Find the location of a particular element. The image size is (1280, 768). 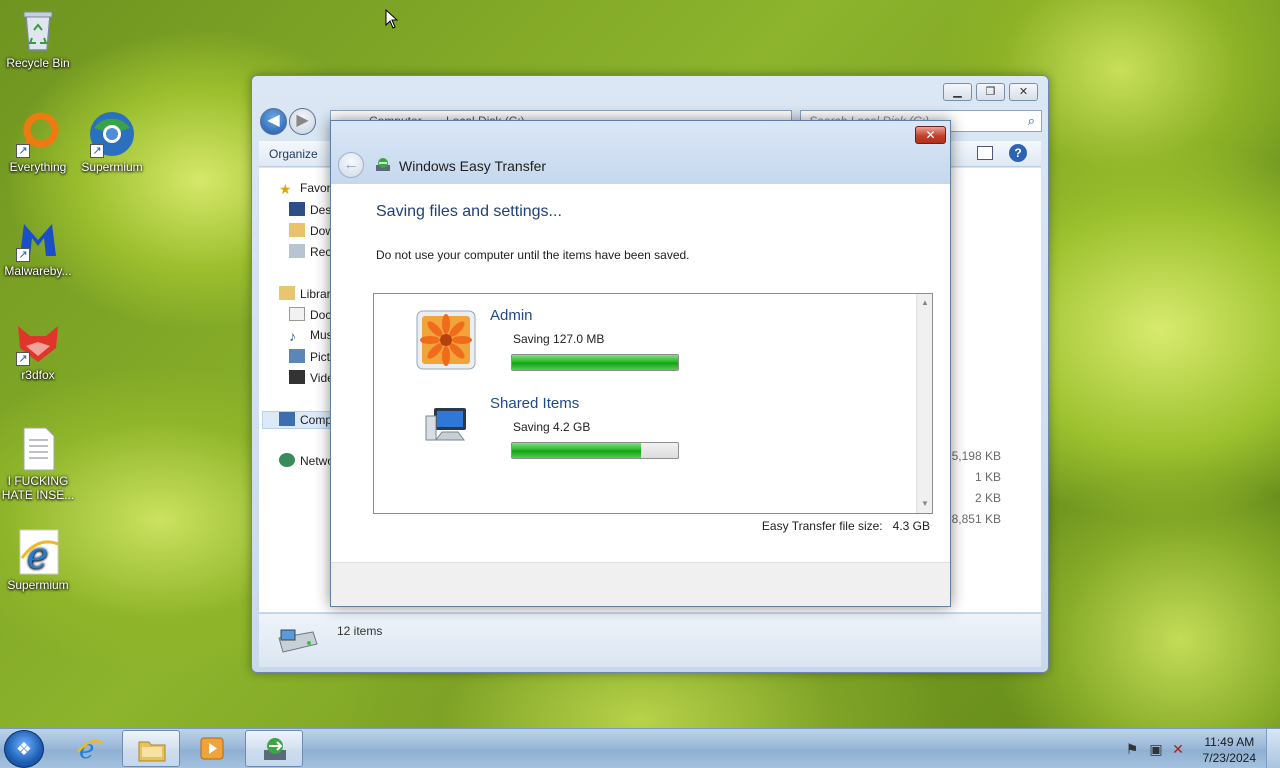

scroll-up-icon: ▲ is located at coordinates (925, 303).